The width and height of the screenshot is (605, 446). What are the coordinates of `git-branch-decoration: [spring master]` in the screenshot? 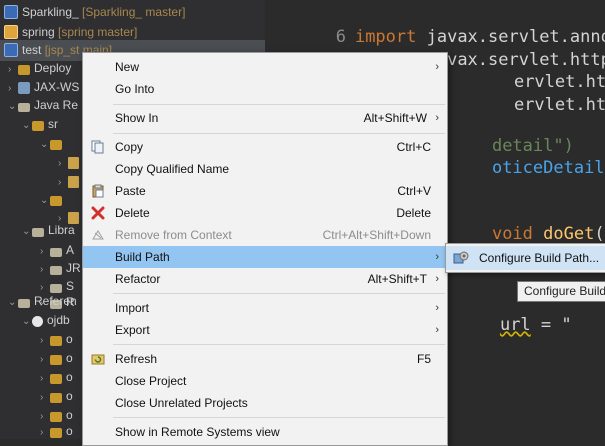 It's located at (98, 32).